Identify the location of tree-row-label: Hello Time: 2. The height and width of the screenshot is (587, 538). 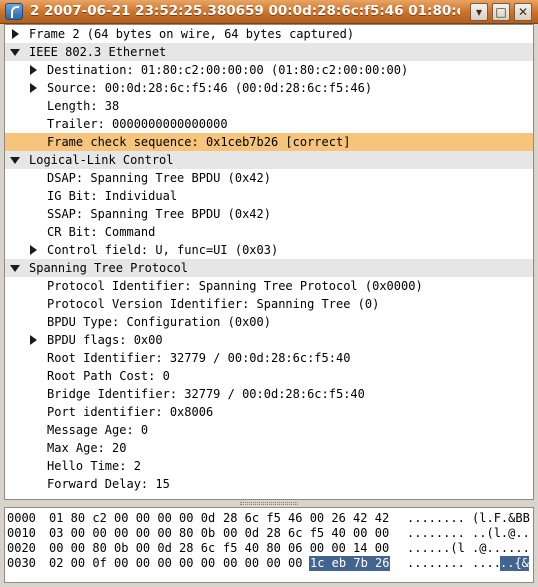
(94, 466).